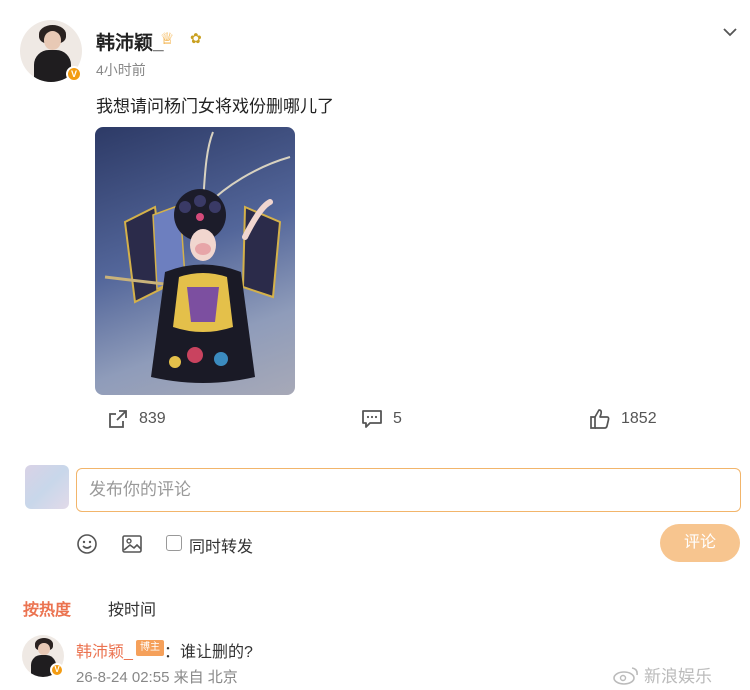 This screenshot has height=690, width=750. I want to click on like-button: 1852, so click(623, 419).